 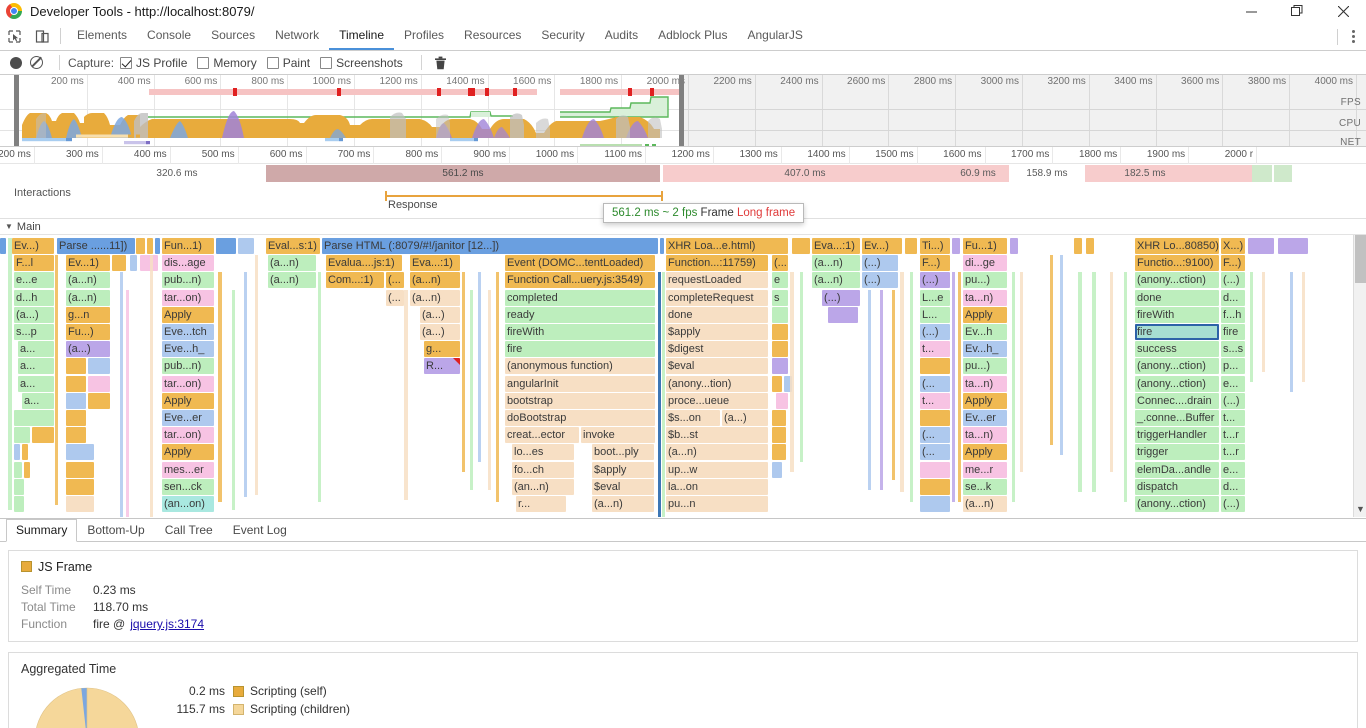 I want to click on flame-block: (anonymous function), so click(x=580, y=366).